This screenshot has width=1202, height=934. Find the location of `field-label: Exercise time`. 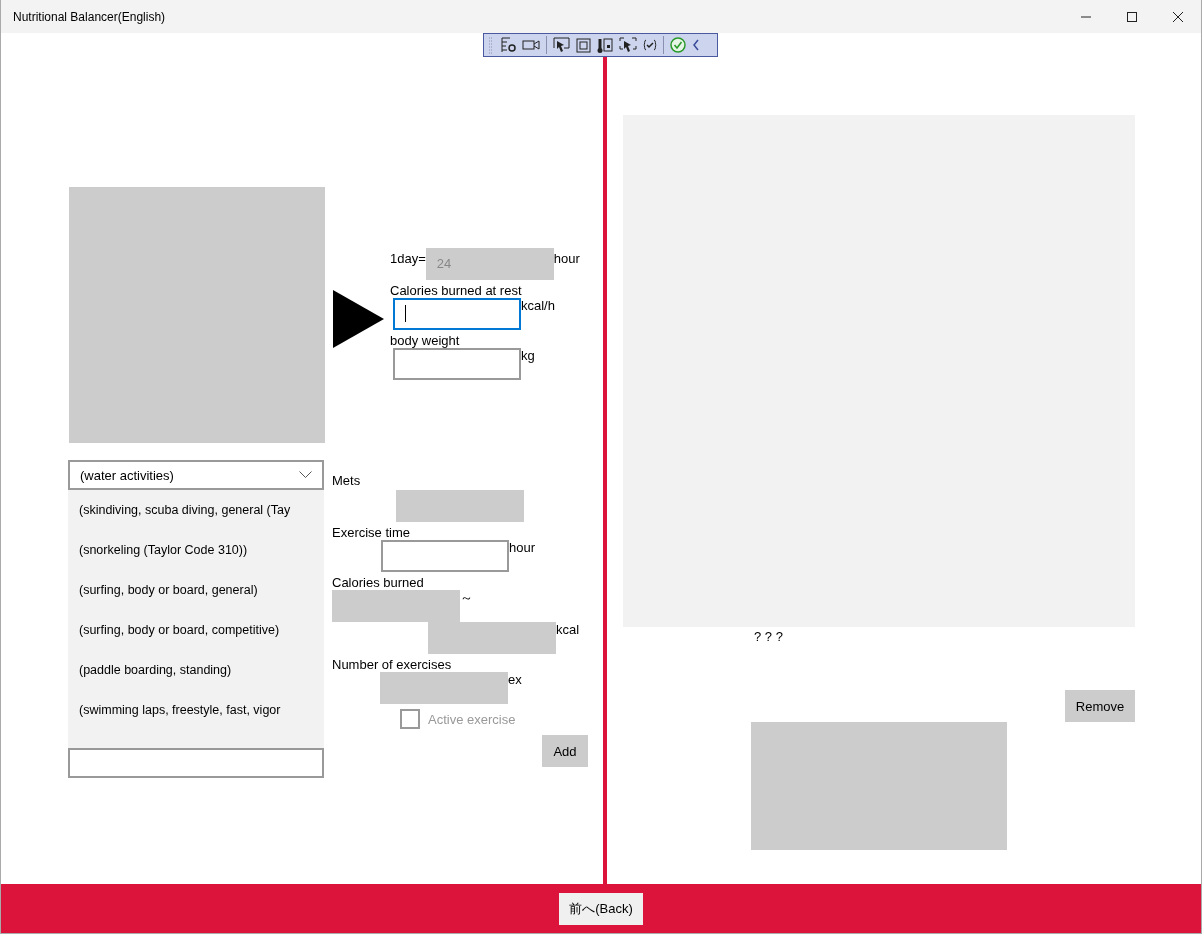

field-label: Exercise time is located at coordinates (371, 532).